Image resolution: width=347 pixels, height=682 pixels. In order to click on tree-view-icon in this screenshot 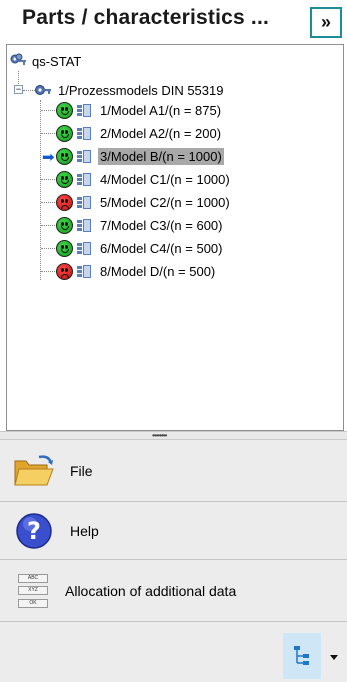, I will do `click(301, 655)`.